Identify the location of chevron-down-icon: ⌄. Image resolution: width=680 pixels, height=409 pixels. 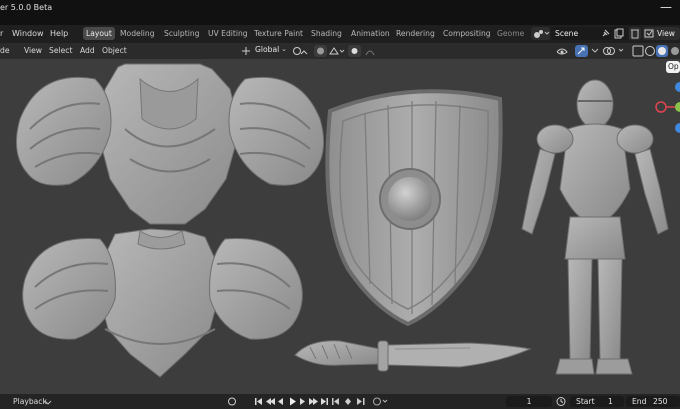
(284, 49).